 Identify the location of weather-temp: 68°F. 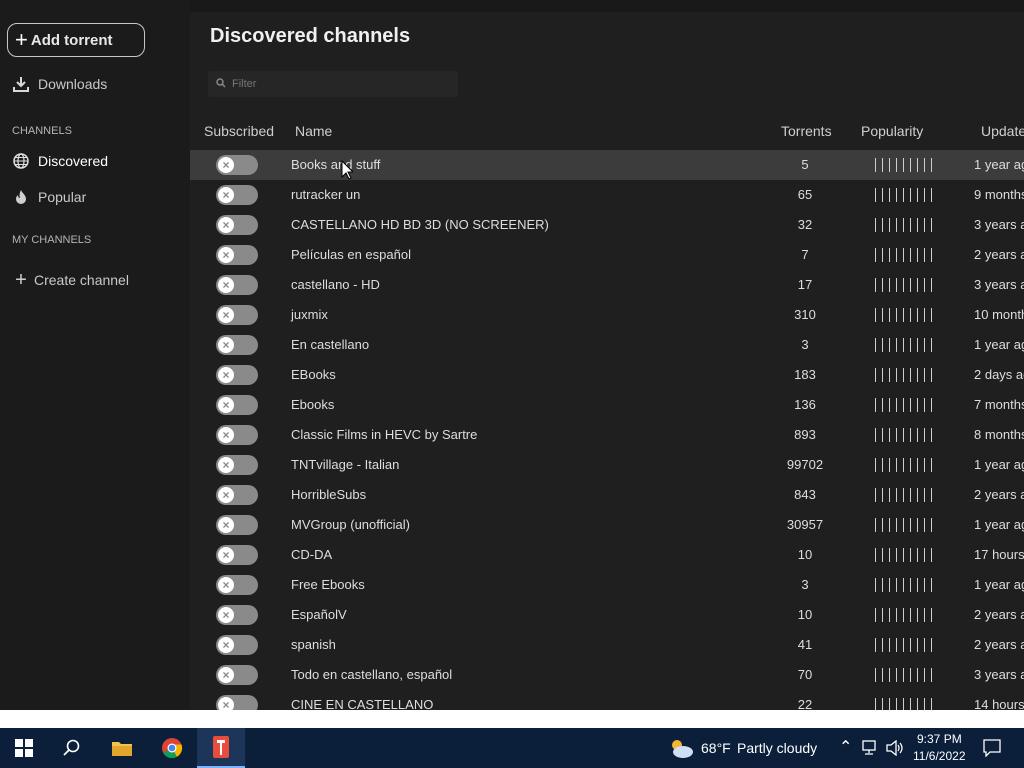
(716, 748).